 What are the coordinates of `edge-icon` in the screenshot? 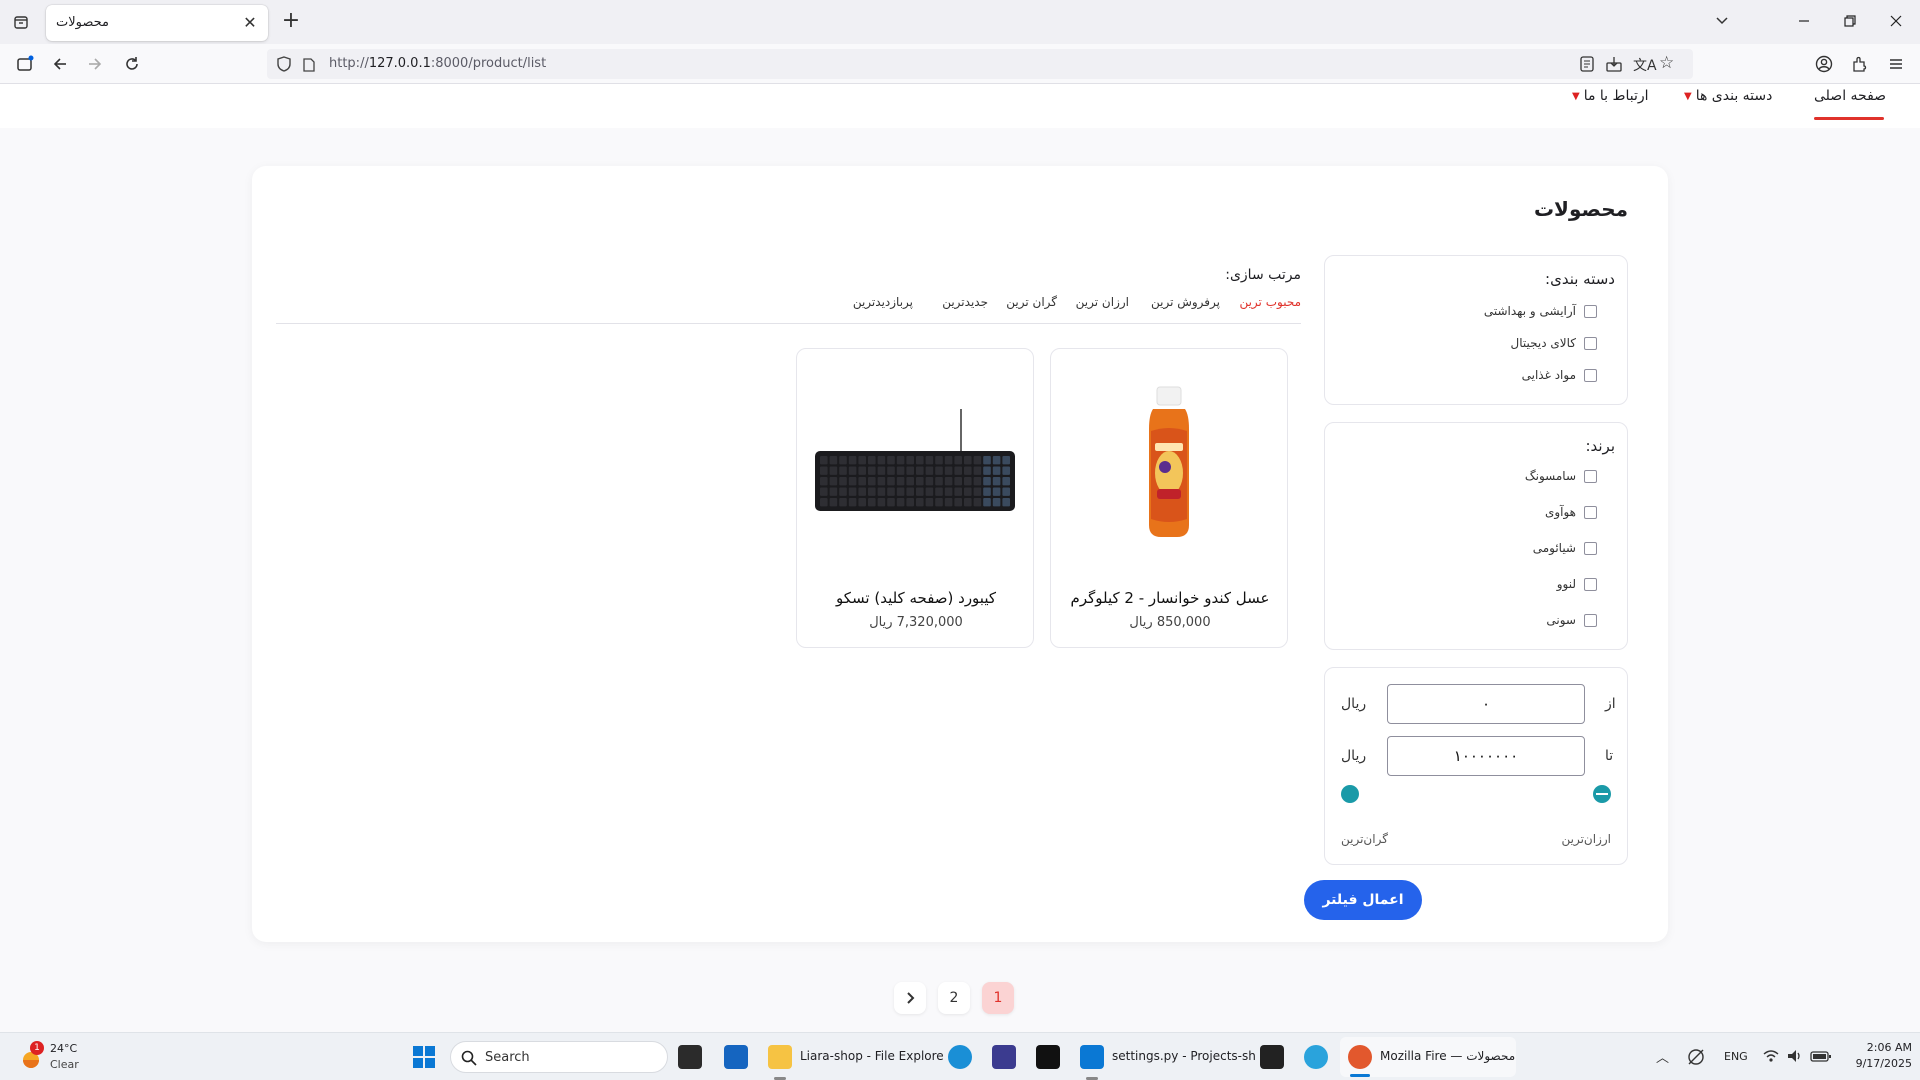 It's located at (960, 1057).